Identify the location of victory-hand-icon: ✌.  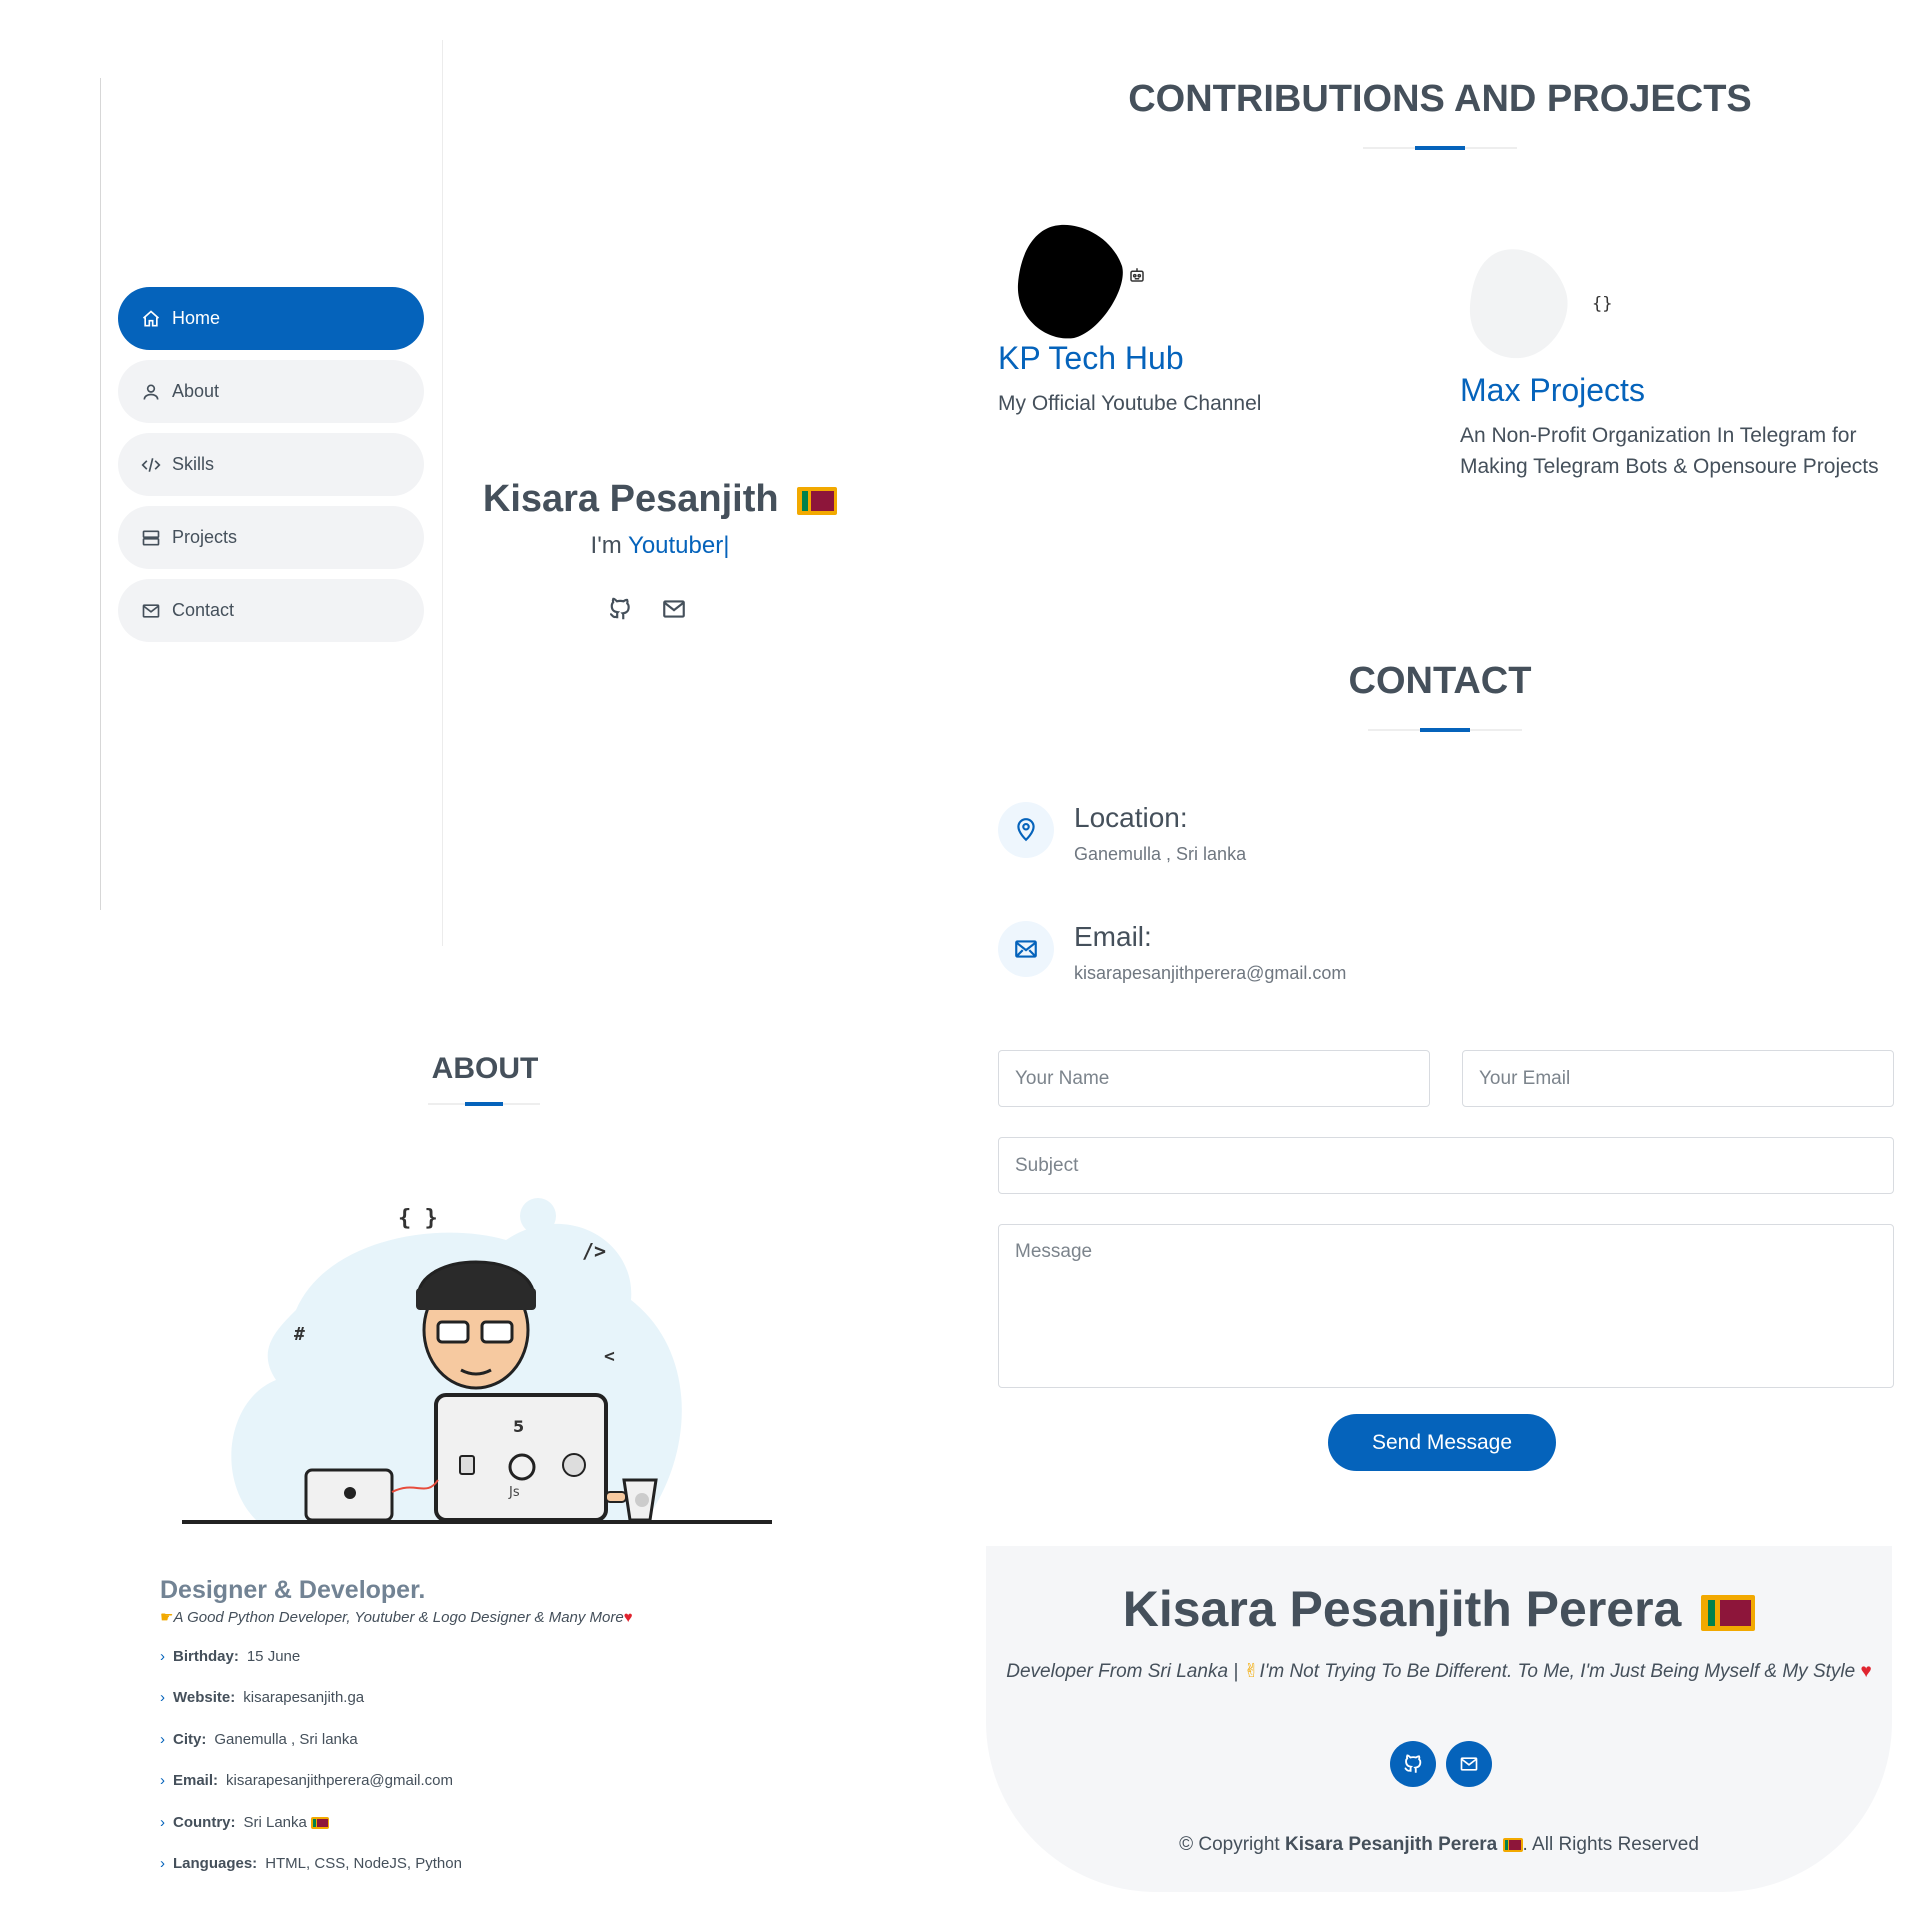
(1251, 1671).